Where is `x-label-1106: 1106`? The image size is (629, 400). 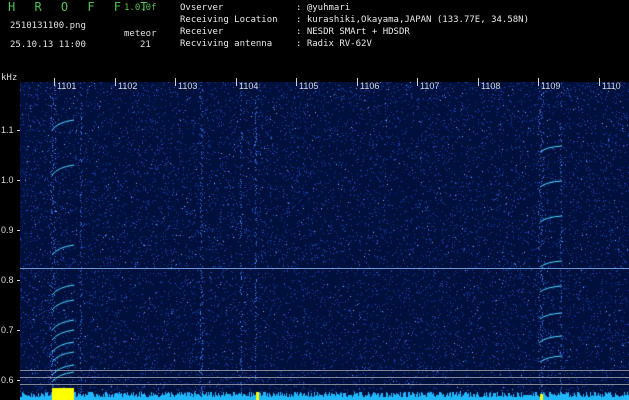
x-label-1106: 1106 is located at coordinates (370, 86).